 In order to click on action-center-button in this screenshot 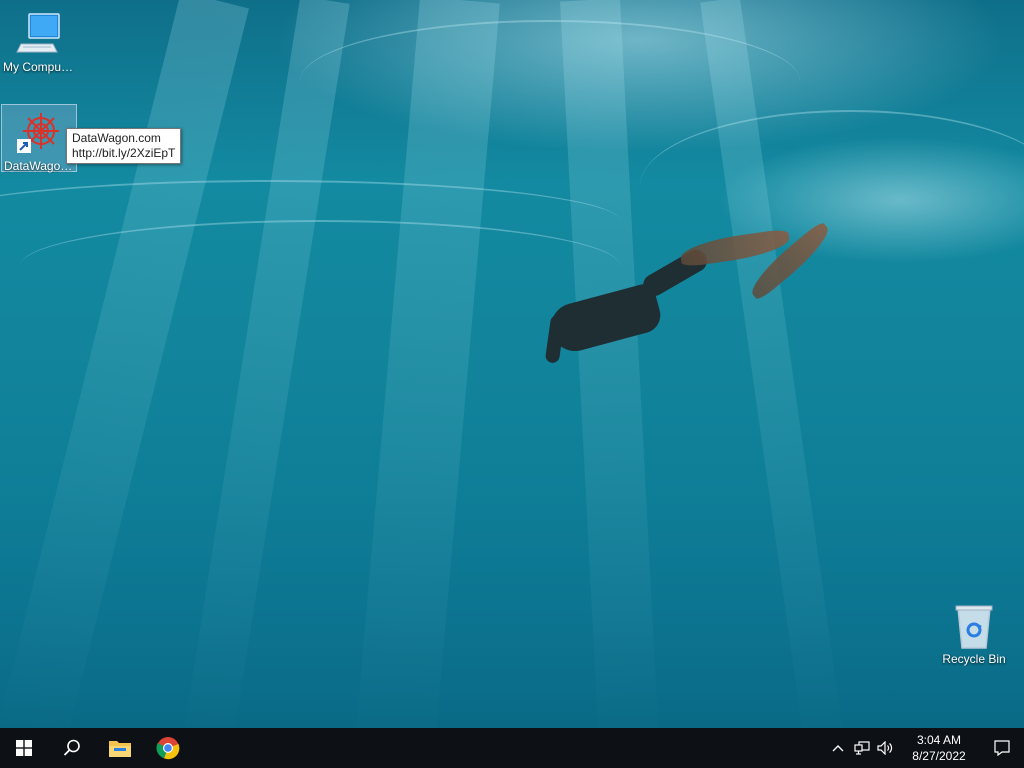, I will do `click(1002, 748)`.